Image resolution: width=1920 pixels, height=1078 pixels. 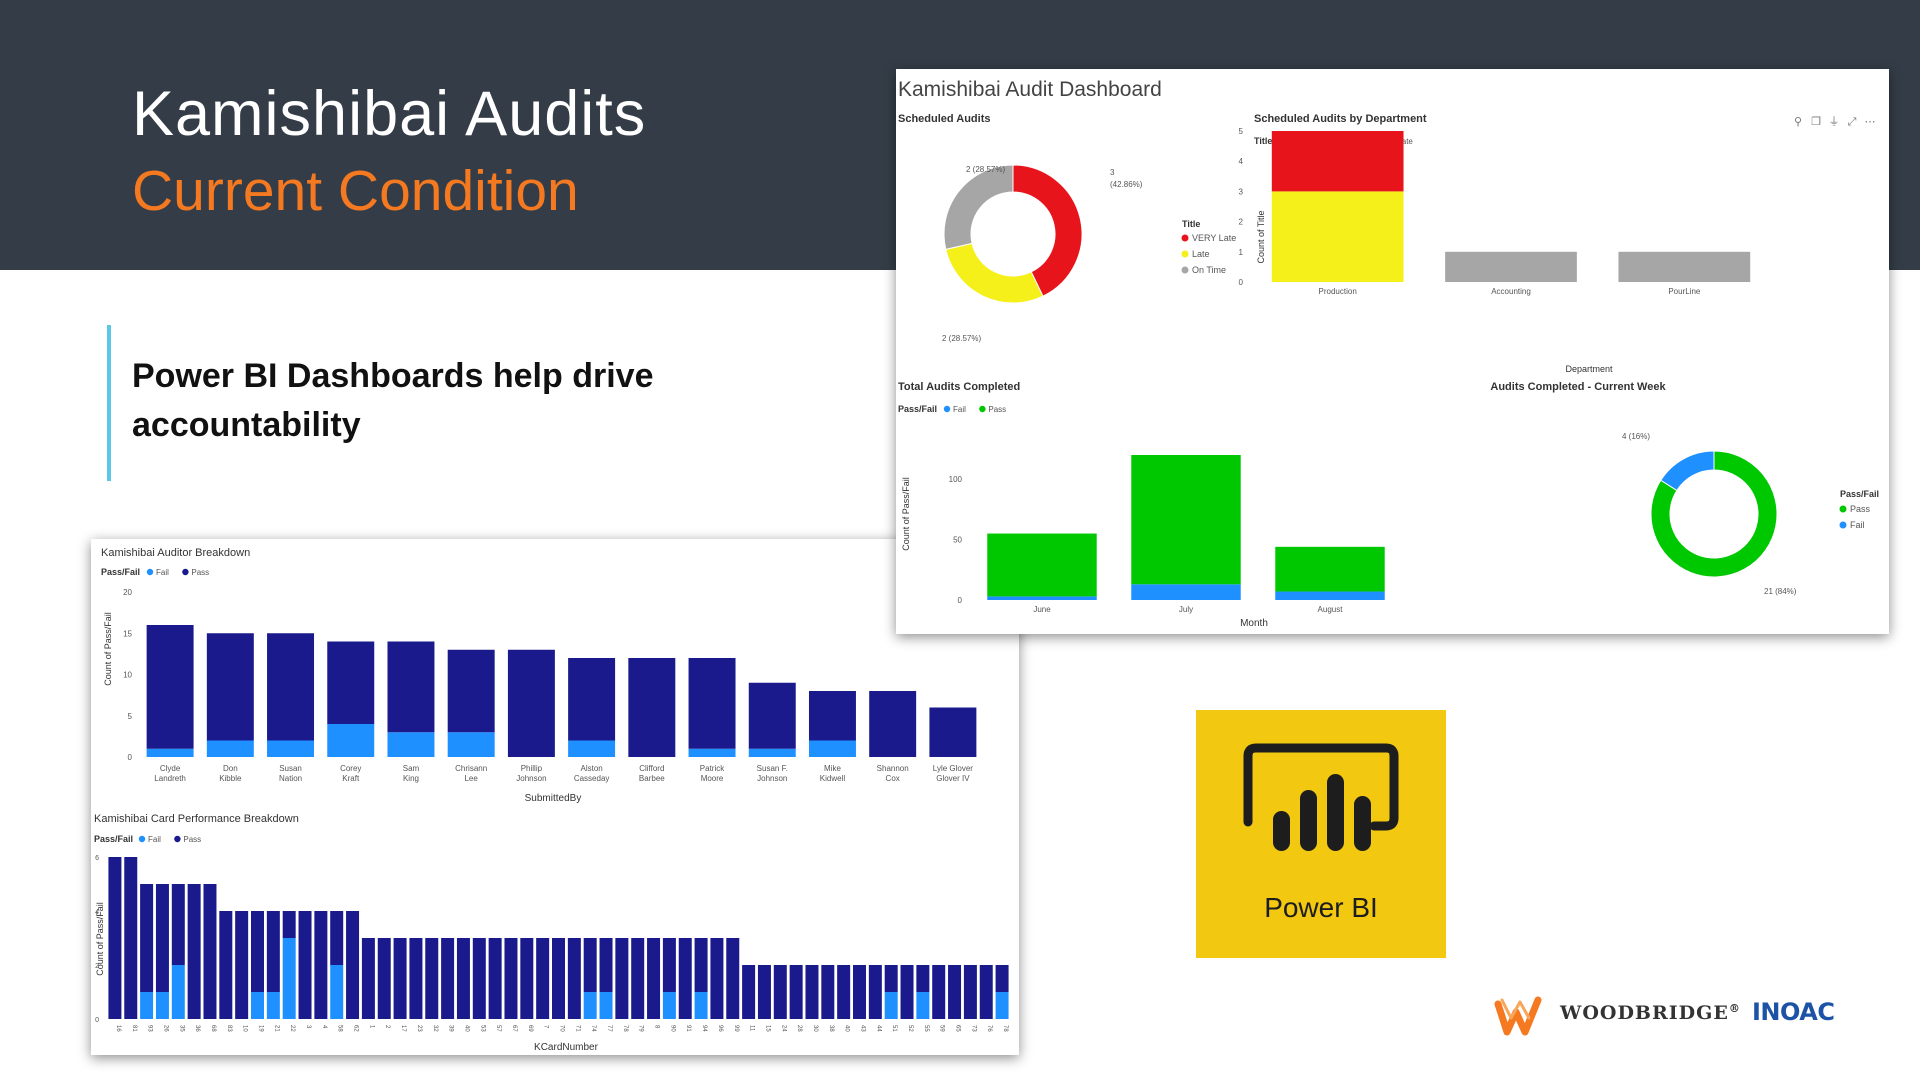 What do you see at coordinates (466, 1028) in the screenshot?
I see `x-tick-label: 40` at bounding box center [466, 1028].